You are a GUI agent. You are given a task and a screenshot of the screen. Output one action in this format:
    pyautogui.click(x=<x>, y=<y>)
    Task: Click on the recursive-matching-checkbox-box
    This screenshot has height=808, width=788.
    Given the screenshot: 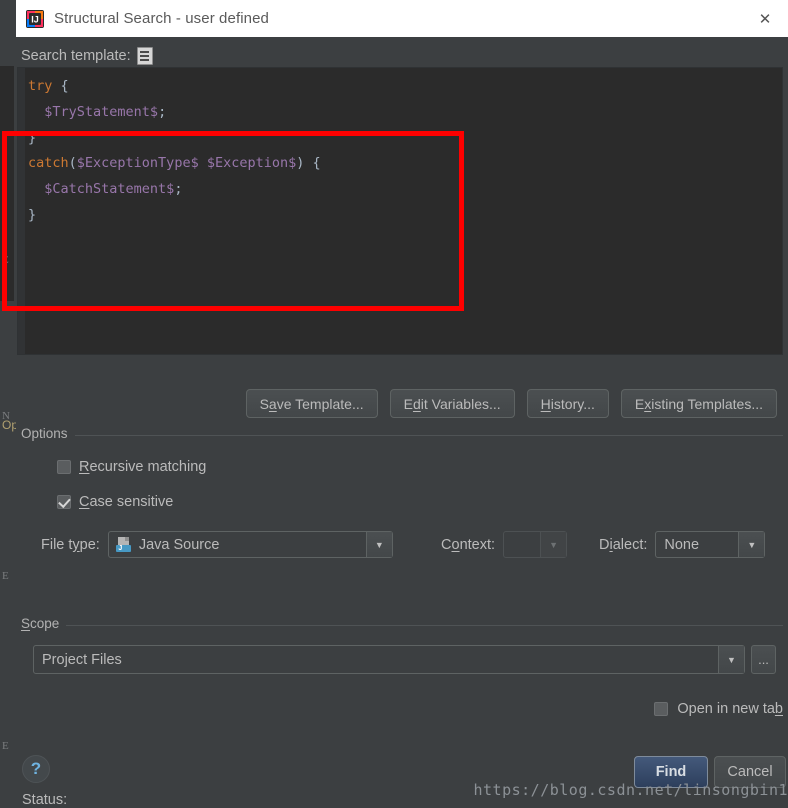 What is the action you would take?
    pyautogui.click(x=64, y=467)
    